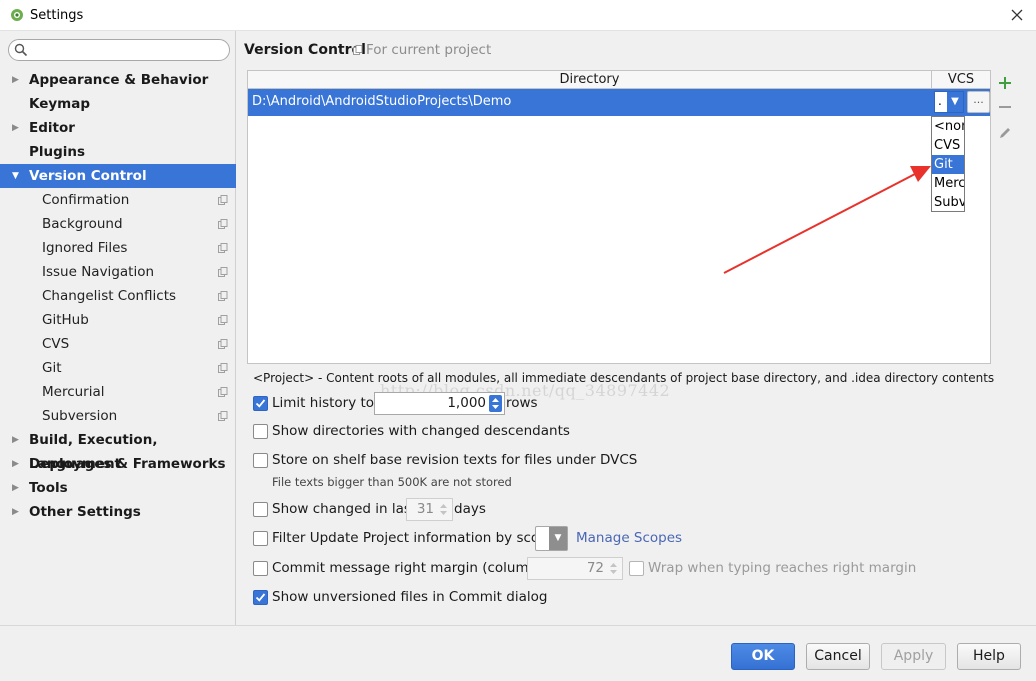 This screenshot has width=1036, height=681. What do you see at coordinates (1017, 15) in the screenshot?
I see `close-icon` at bounding box center [1017, 15].